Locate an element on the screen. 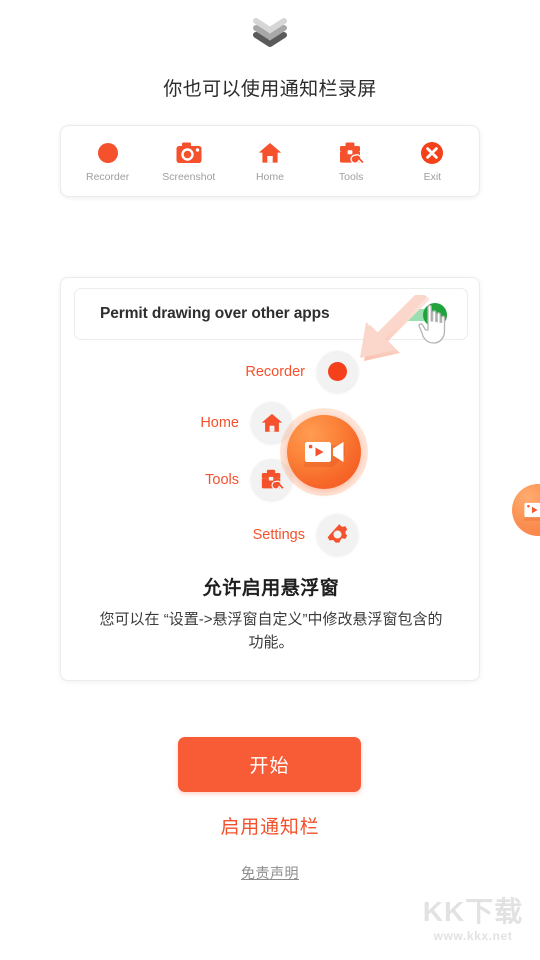 Image resolution: width=540 pixels, height=960 pixels. floating-menu-item-tools: Tools is located at coordinates (176, 479).